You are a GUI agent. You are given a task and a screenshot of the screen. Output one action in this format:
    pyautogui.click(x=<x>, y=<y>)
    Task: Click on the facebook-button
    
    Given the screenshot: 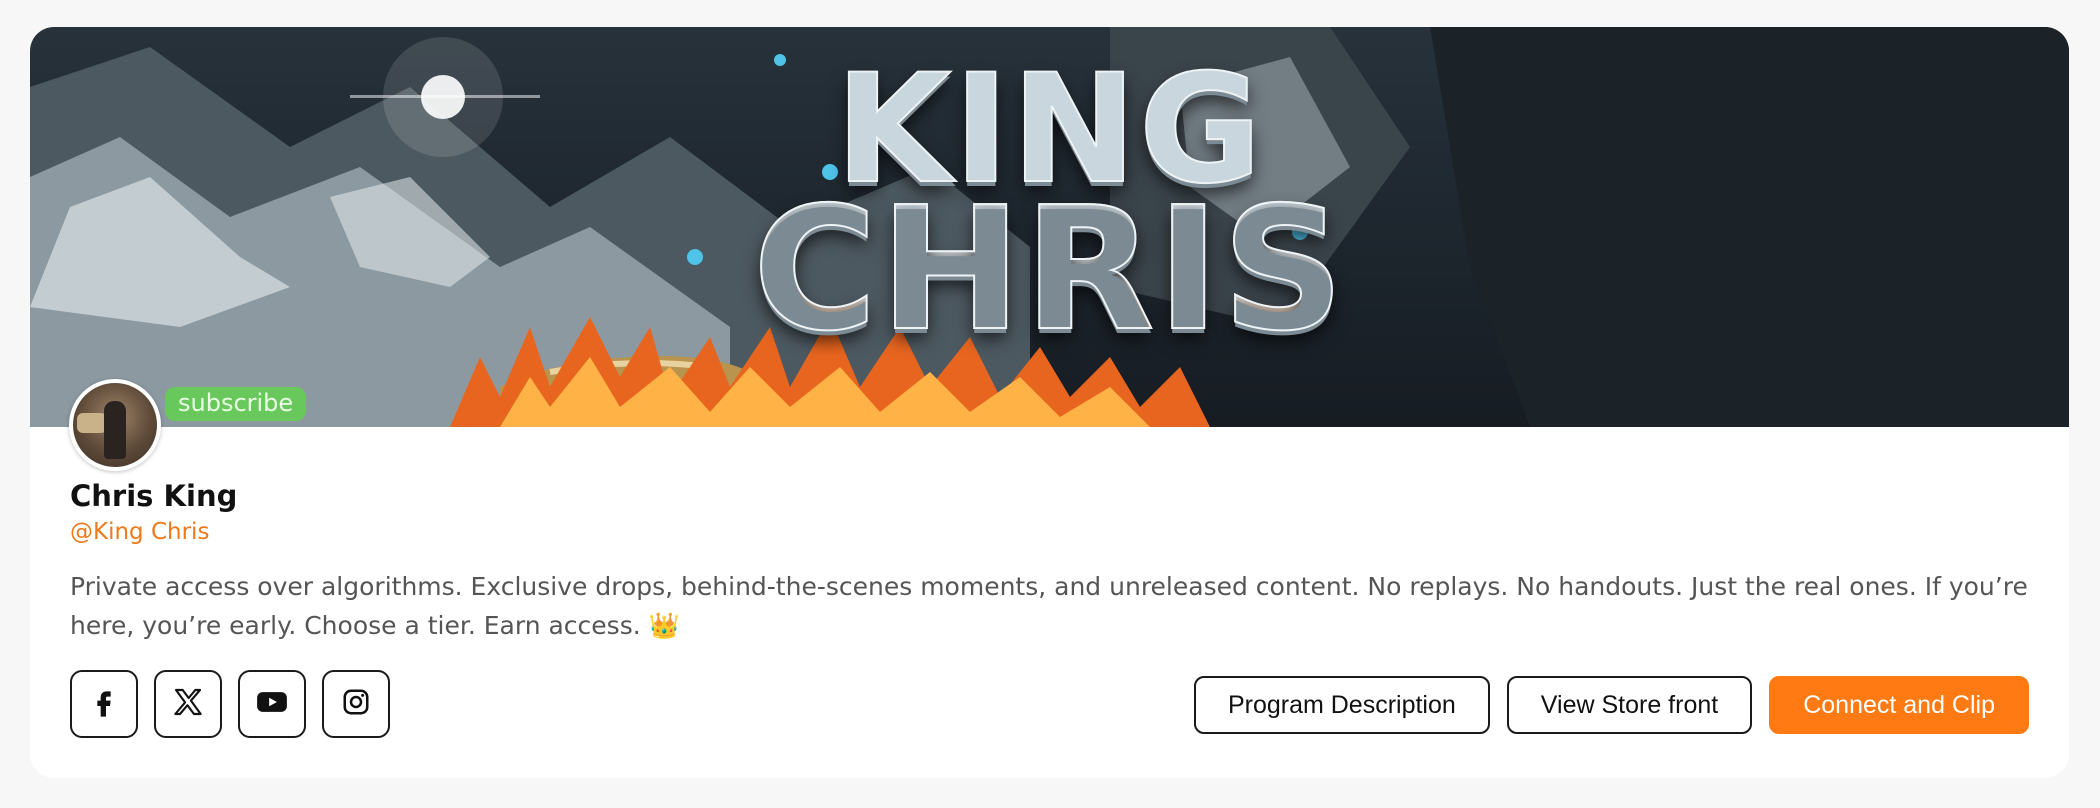 What is the action you would take?
    pyautogui.click(x=104, y=704)
    